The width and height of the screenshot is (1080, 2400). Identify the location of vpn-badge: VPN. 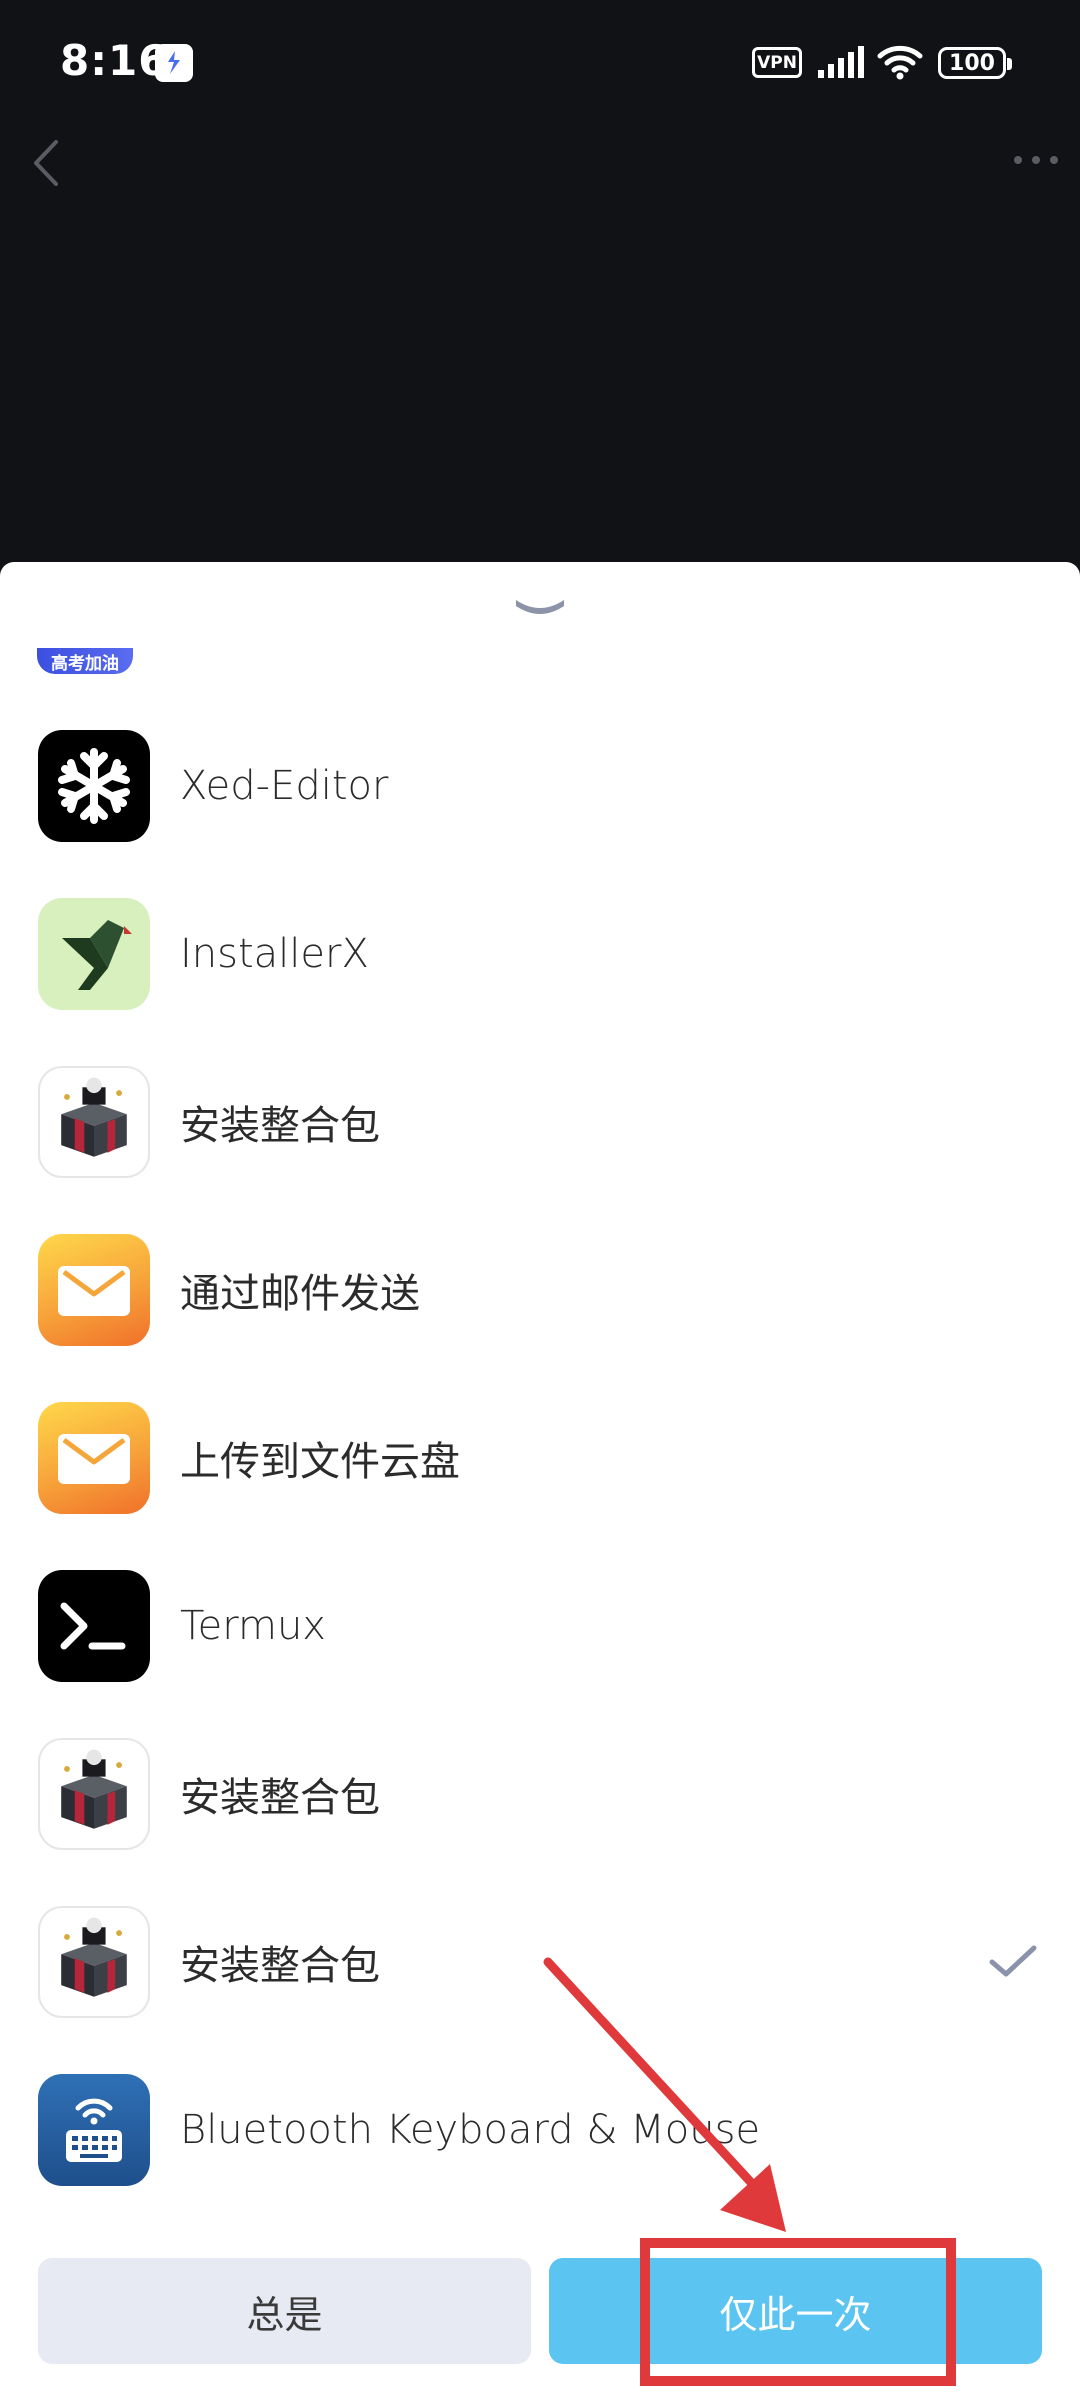
(777, 62).